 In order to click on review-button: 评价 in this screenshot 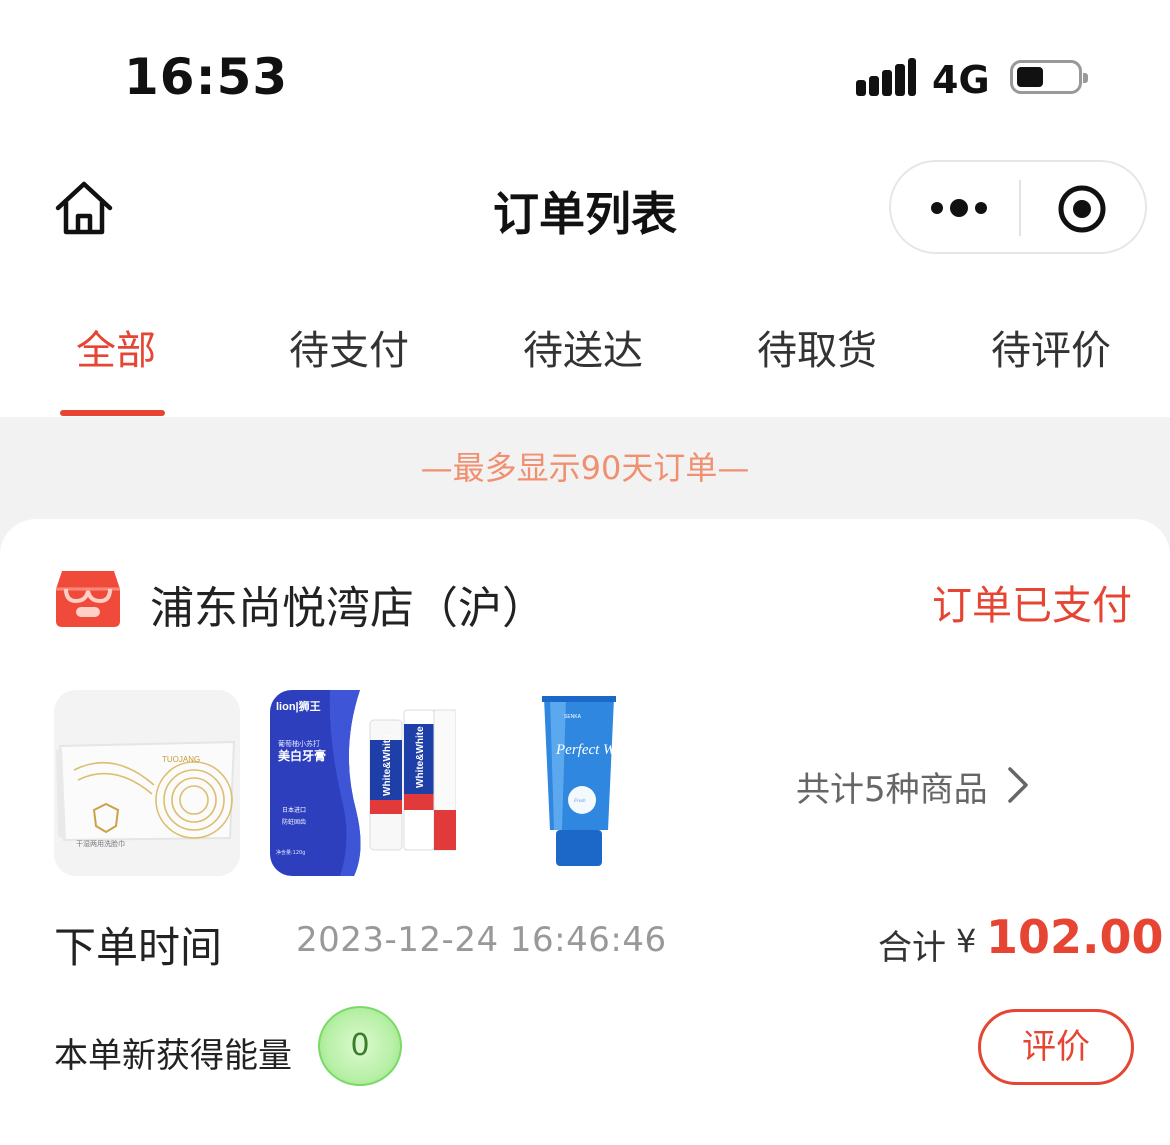, I will do `click(1056, 1047)`.